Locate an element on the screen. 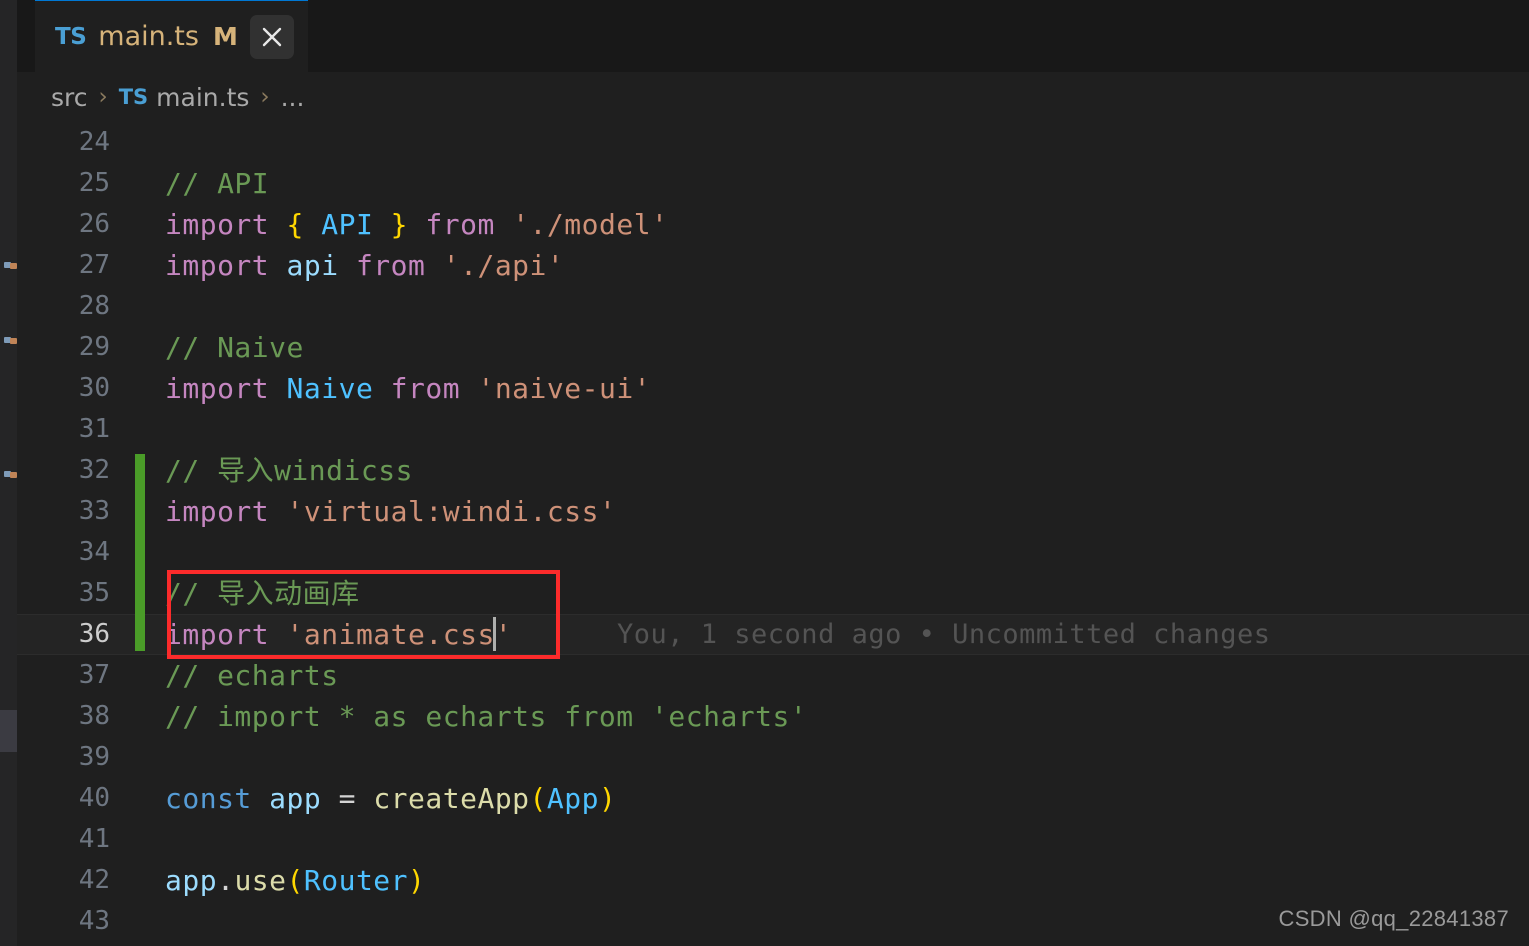 The width and height of the screenshot is (1529, 946). line-number: 36 is located at coordinates (94, 634).